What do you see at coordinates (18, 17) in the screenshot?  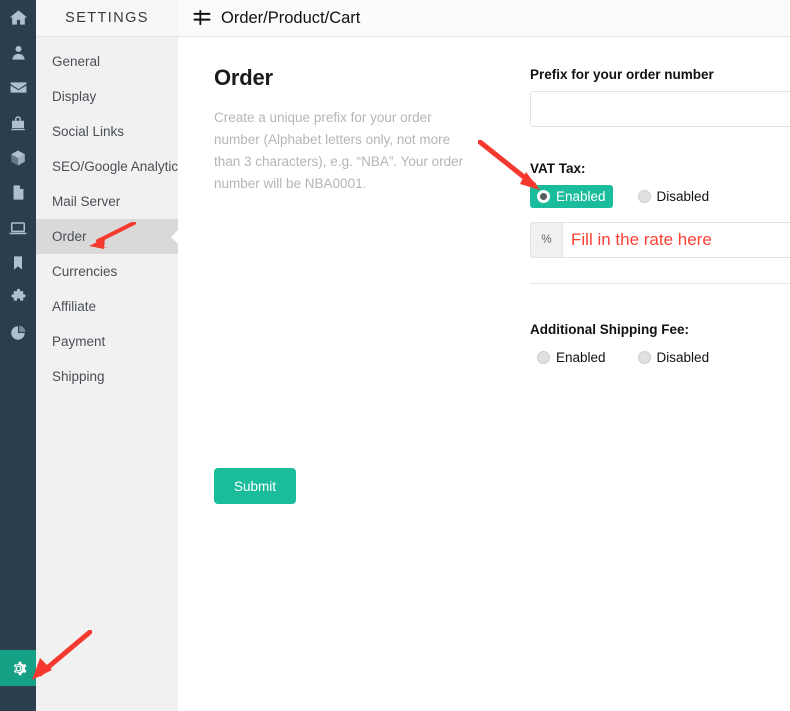 I see `home-icon` at bounding box center [18, 17].